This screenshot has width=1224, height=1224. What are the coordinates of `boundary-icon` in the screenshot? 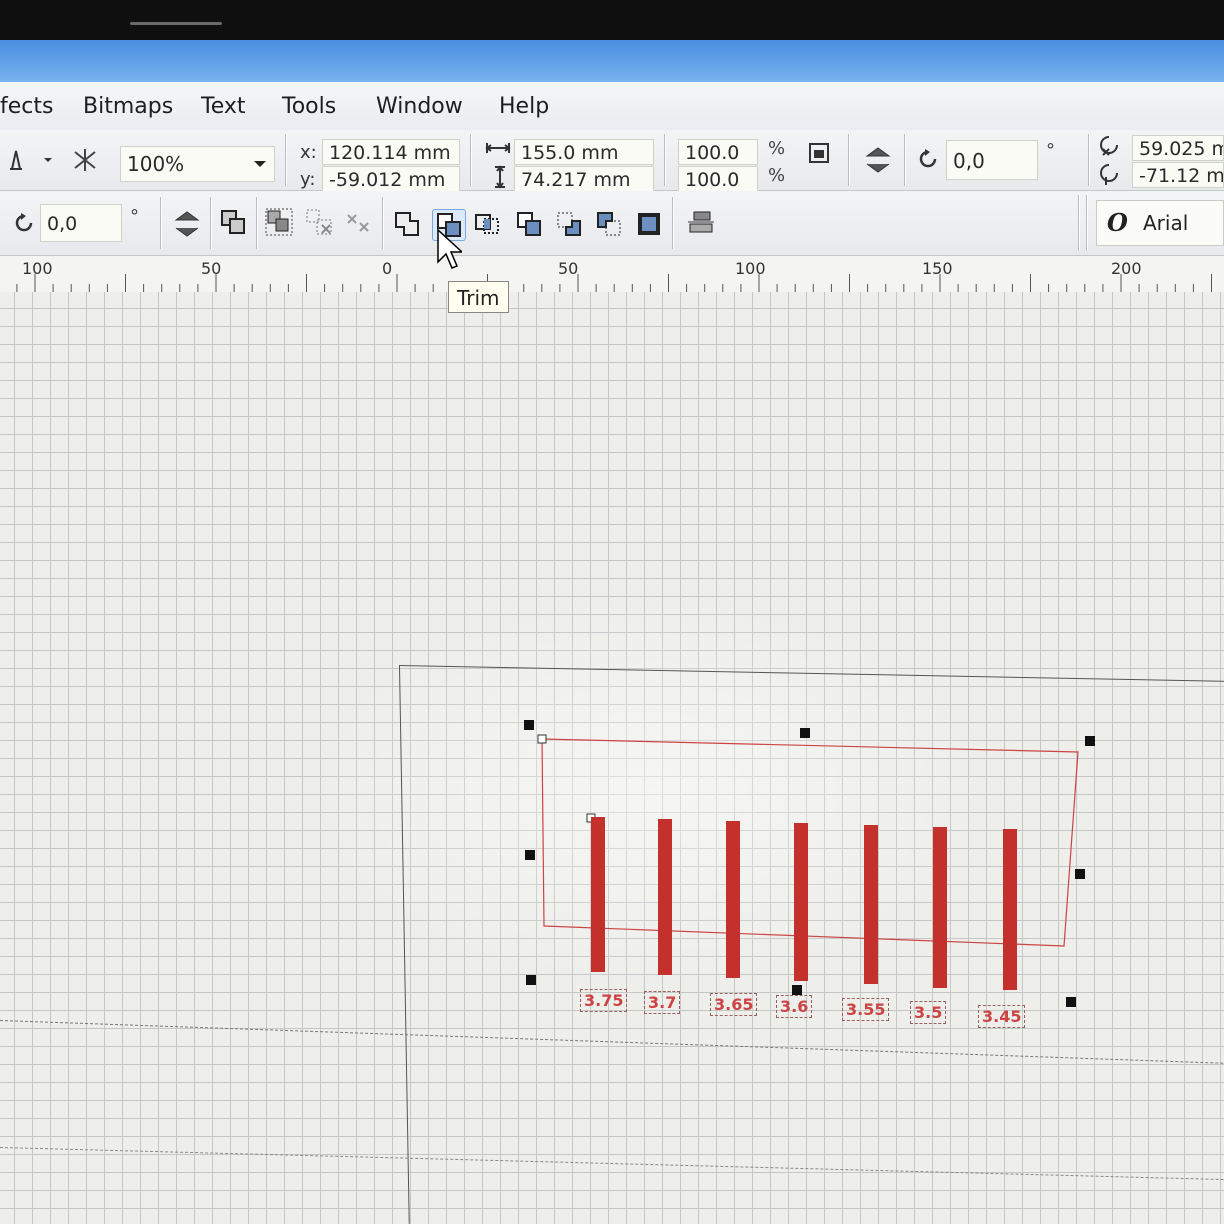 It's located at (649, 224).